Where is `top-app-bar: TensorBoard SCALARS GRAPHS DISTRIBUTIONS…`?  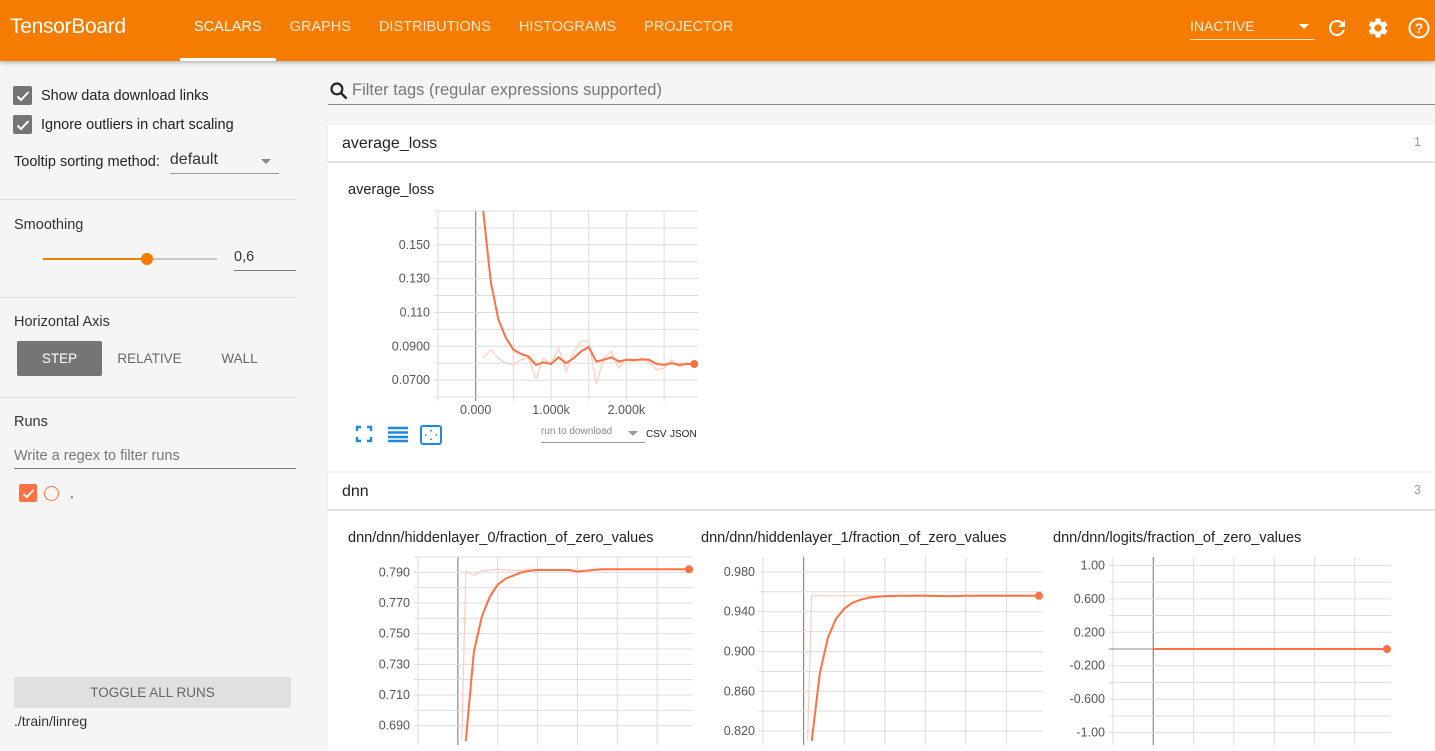 top-app-bar: TensorBoard SCALARS GRAPHS DISTRIBUTIONS… is located at coordinates (717, 30).